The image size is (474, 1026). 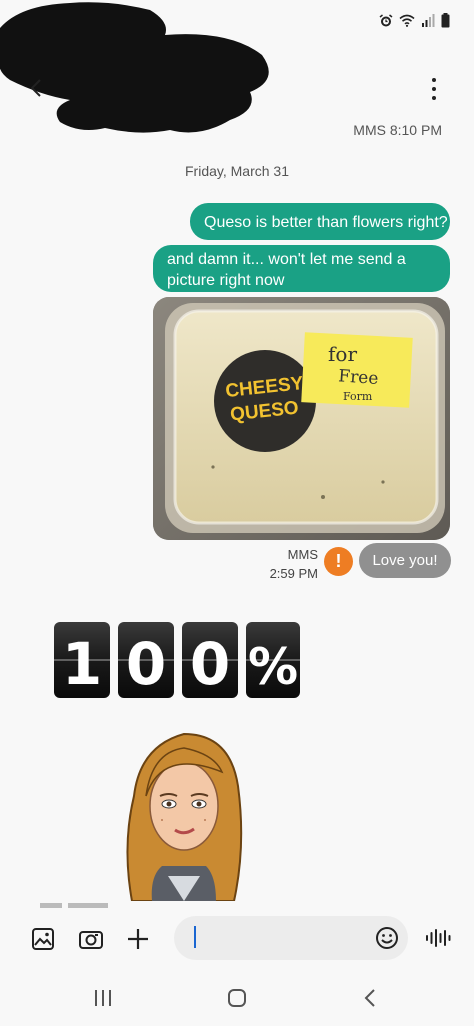 What do you see at coordinates (237, 171) in the screenshot?
I see `date-separator: Friday, March 31` at bounding box center [237, 171].